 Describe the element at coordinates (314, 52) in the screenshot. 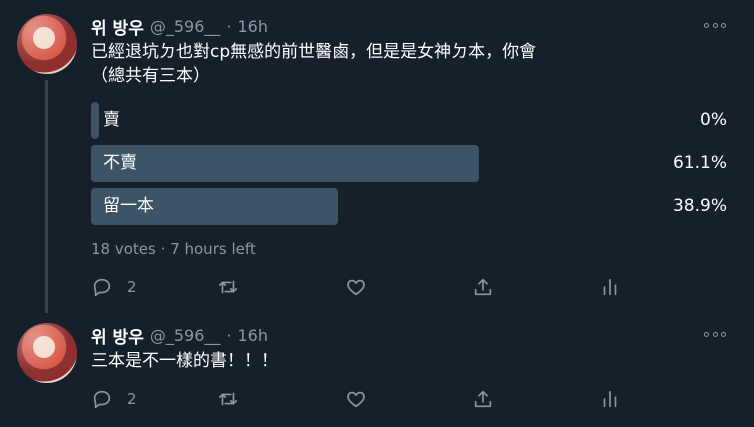

I see `tweet-text-line: 已經退坑ㄉ也對cp無感的前世醫鹵，但是是女神ㄉ本，你會` at that location.